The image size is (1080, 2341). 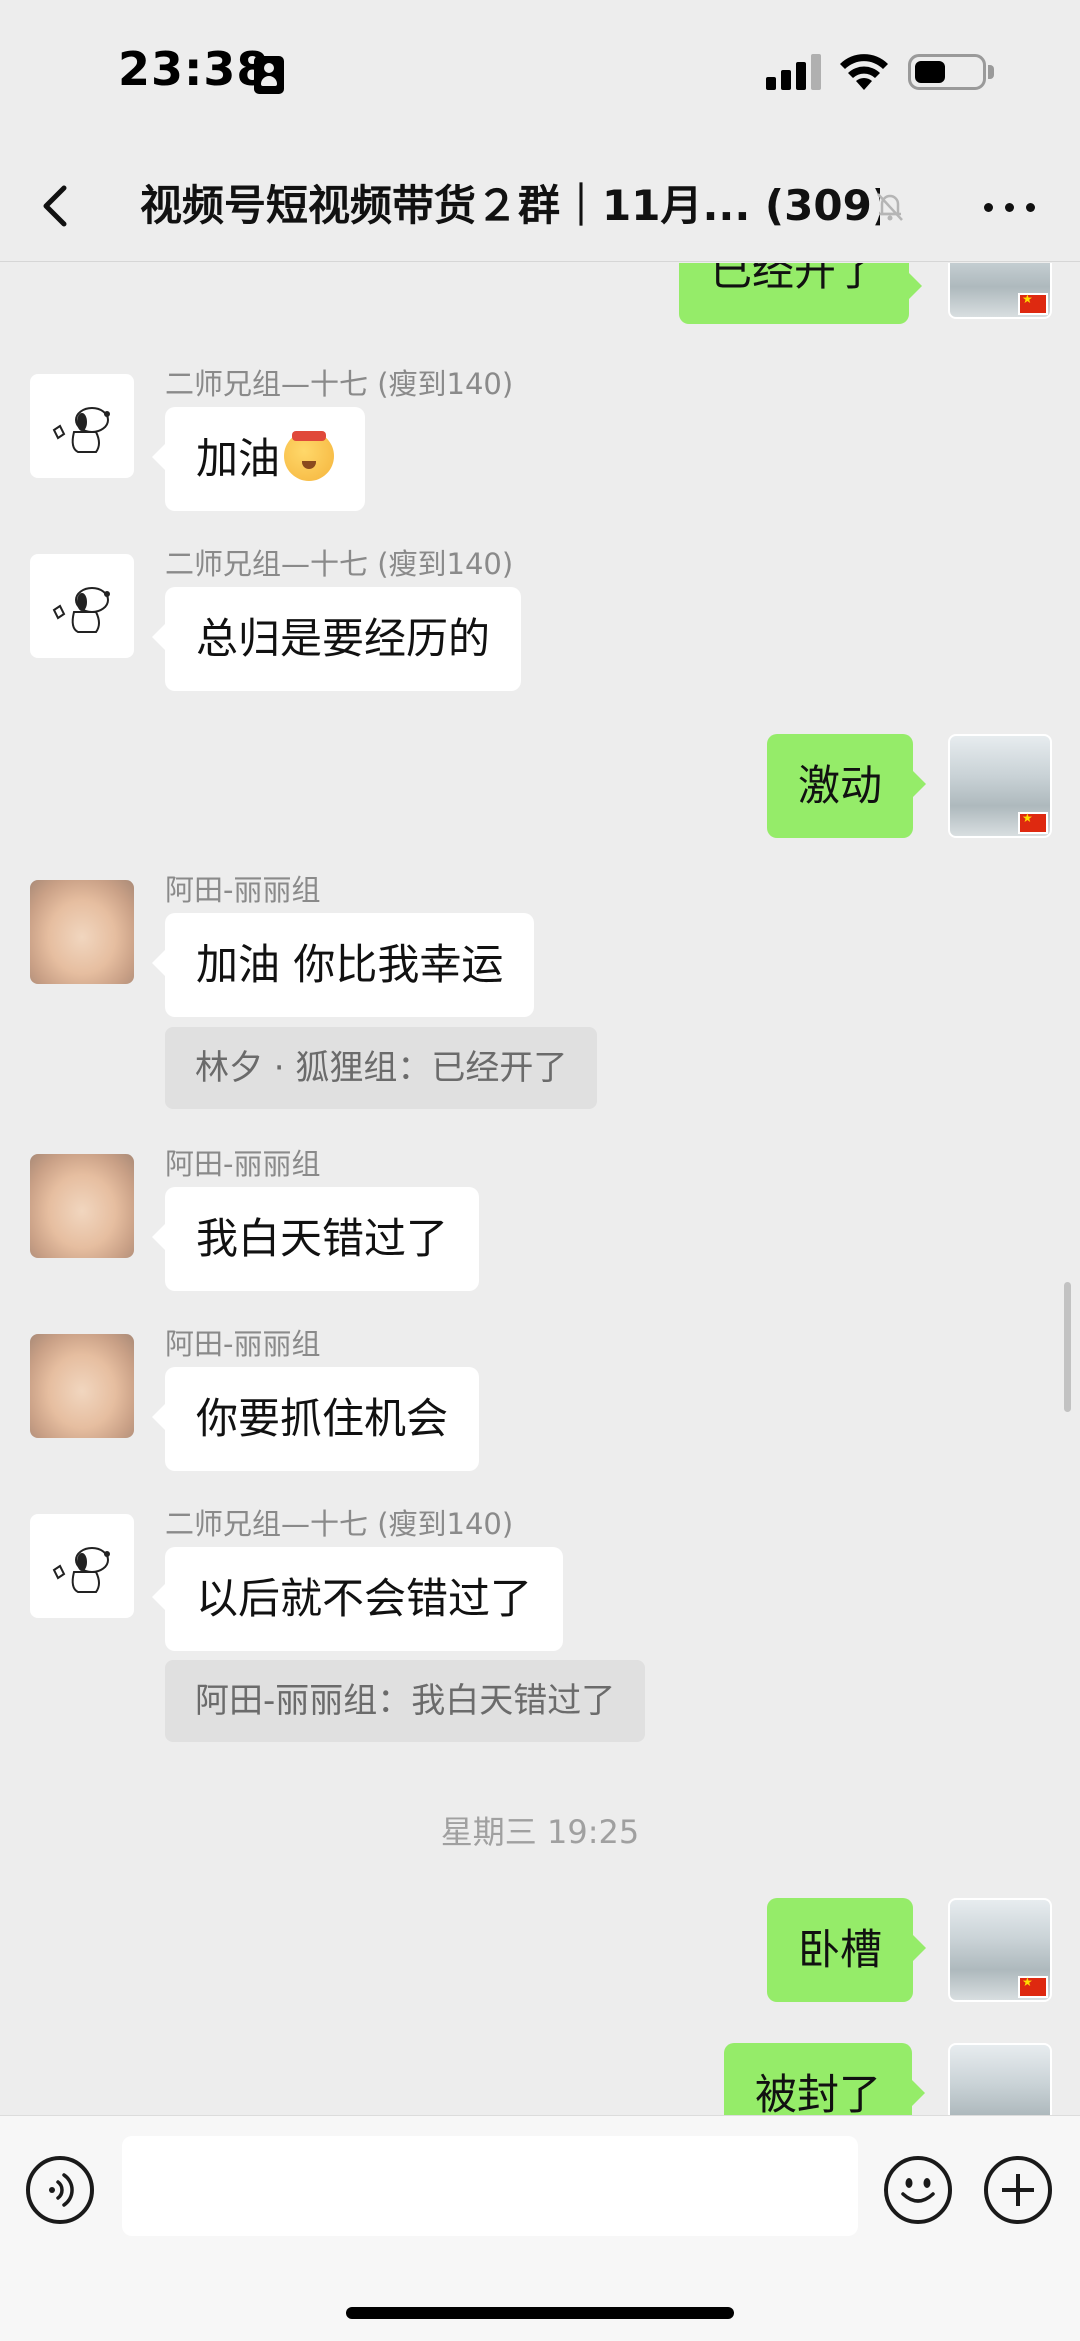 I want to click on emoji-button, so click(x=918, y=2190).